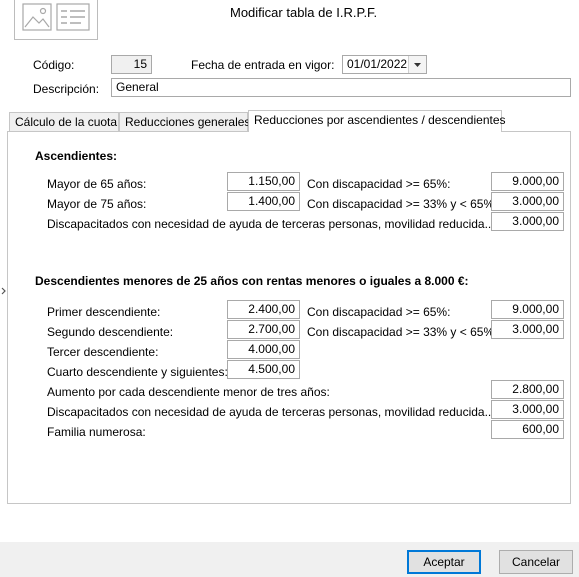  Describe the element at coordinates (97, 184) in the screenshot. I see `mayor65-label: Mayor de 65 años:` at that location.